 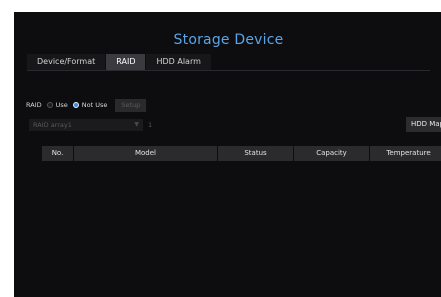 I want to click on tab-device-format: Device/Format, so click(x=66, y=62).